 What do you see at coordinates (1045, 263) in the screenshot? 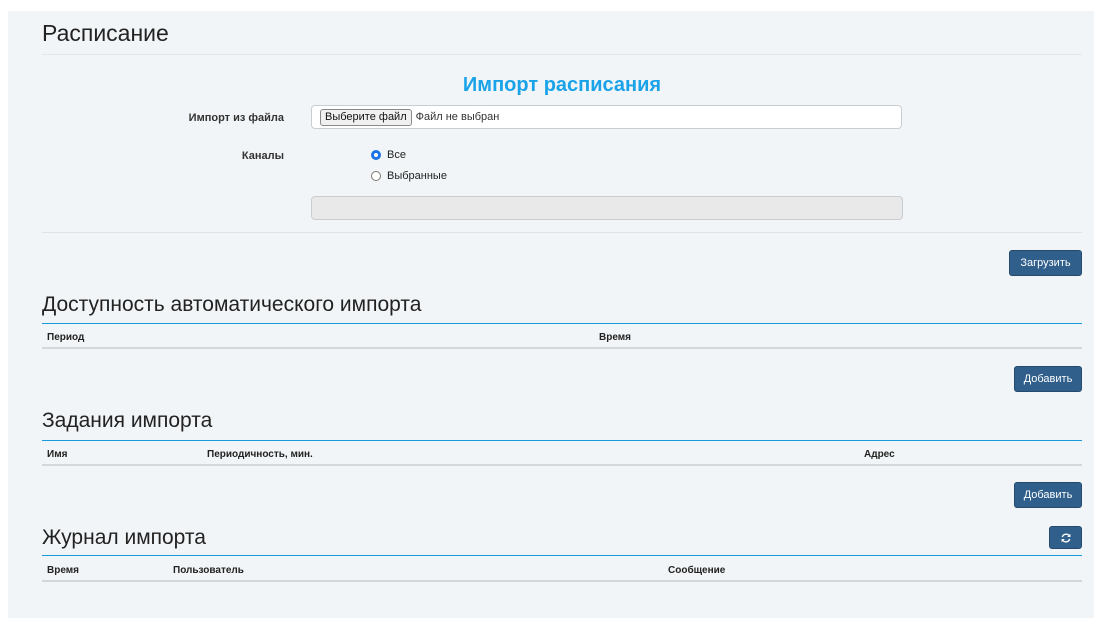
I see `upload-button: Загрузить` at bounding box center [1045, 263].